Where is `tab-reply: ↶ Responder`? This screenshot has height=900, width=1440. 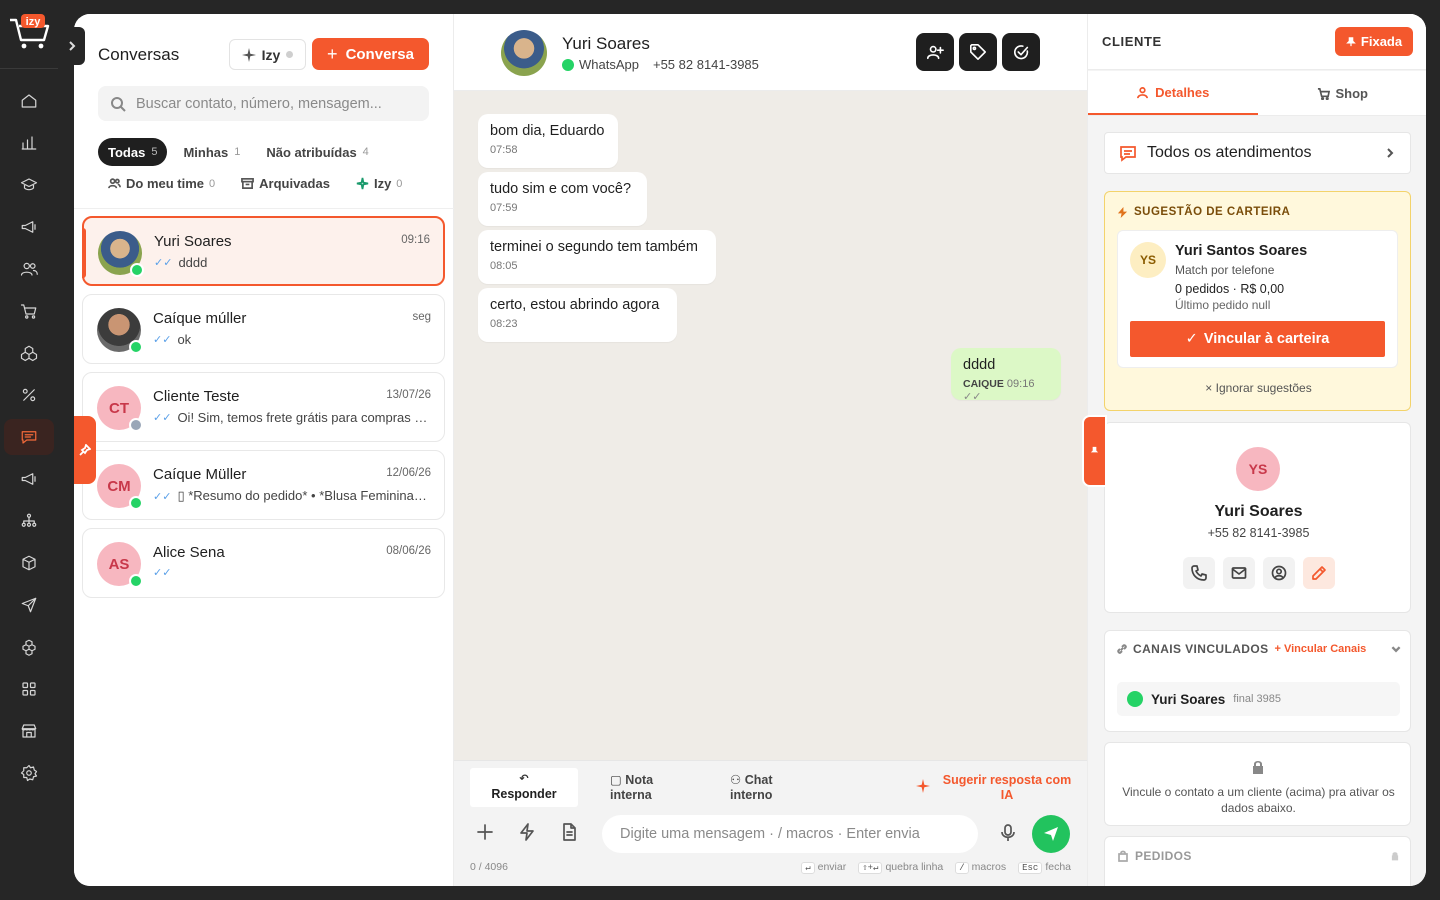 tab-reply: ↶ Responder is located at coordinates (524, 787).